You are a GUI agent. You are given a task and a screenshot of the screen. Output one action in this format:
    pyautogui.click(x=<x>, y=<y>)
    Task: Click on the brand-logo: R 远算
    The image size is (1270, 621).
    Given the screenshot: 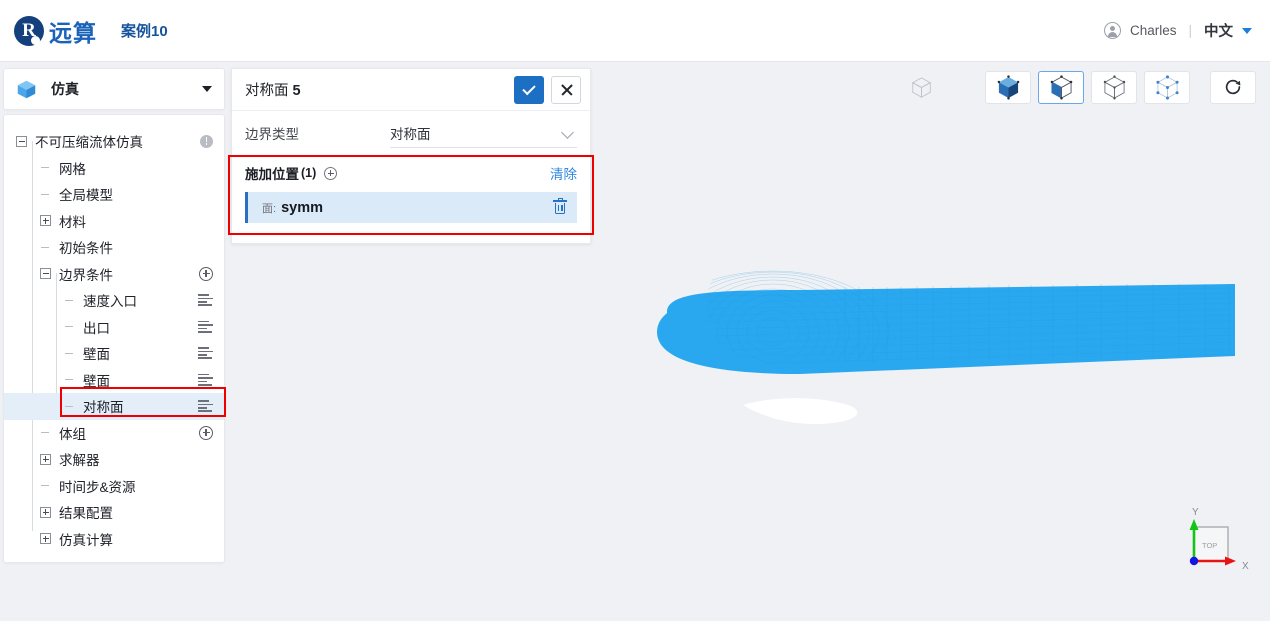 What is the action you would take?
    pyautogui.click(x=55, y=31)
    